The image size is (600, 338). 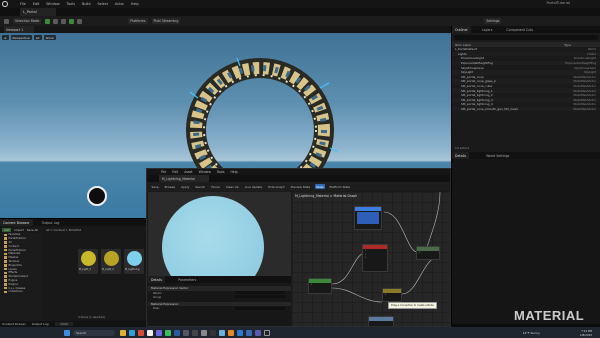 I want to click on prop-desc-field, so click(x=260, y=308).